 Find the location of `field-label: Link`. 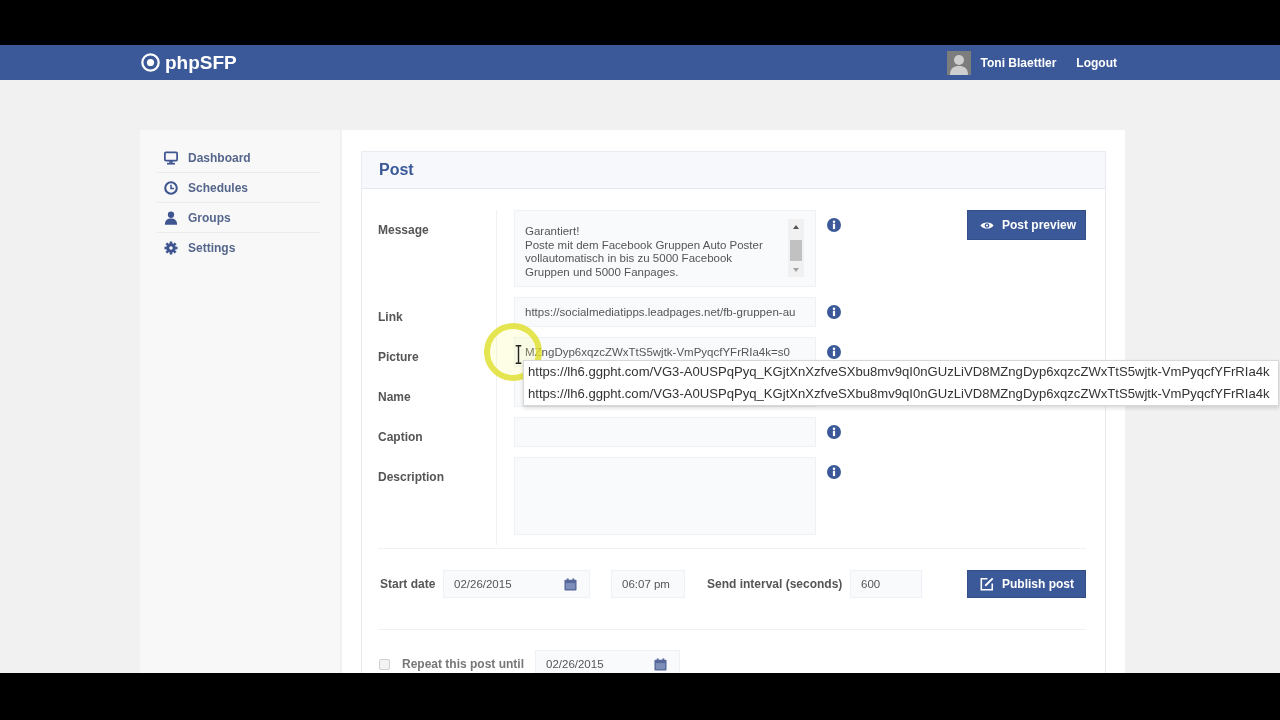

field-label: Link is located at coordinates (390, 317).